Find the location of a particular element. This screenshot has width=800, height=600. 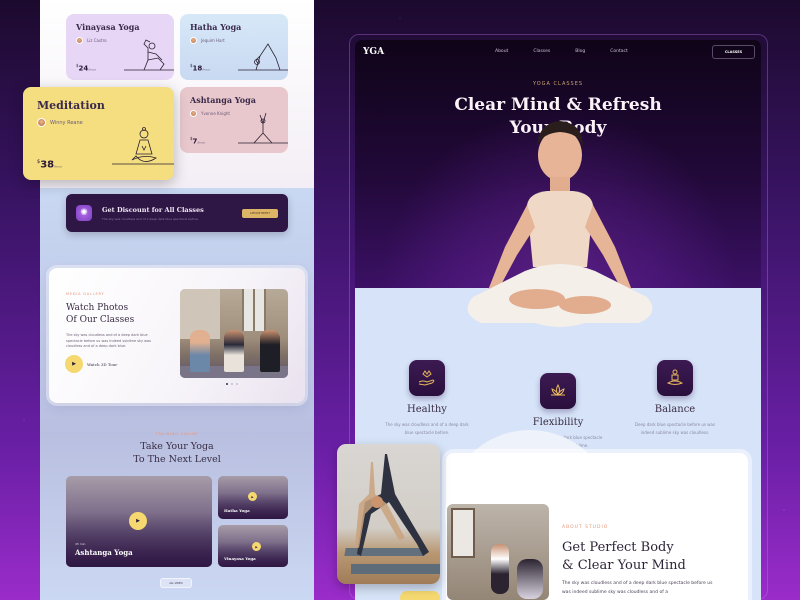

discount-title: Get Discount for All Classes is located at coordinates (153, 209).